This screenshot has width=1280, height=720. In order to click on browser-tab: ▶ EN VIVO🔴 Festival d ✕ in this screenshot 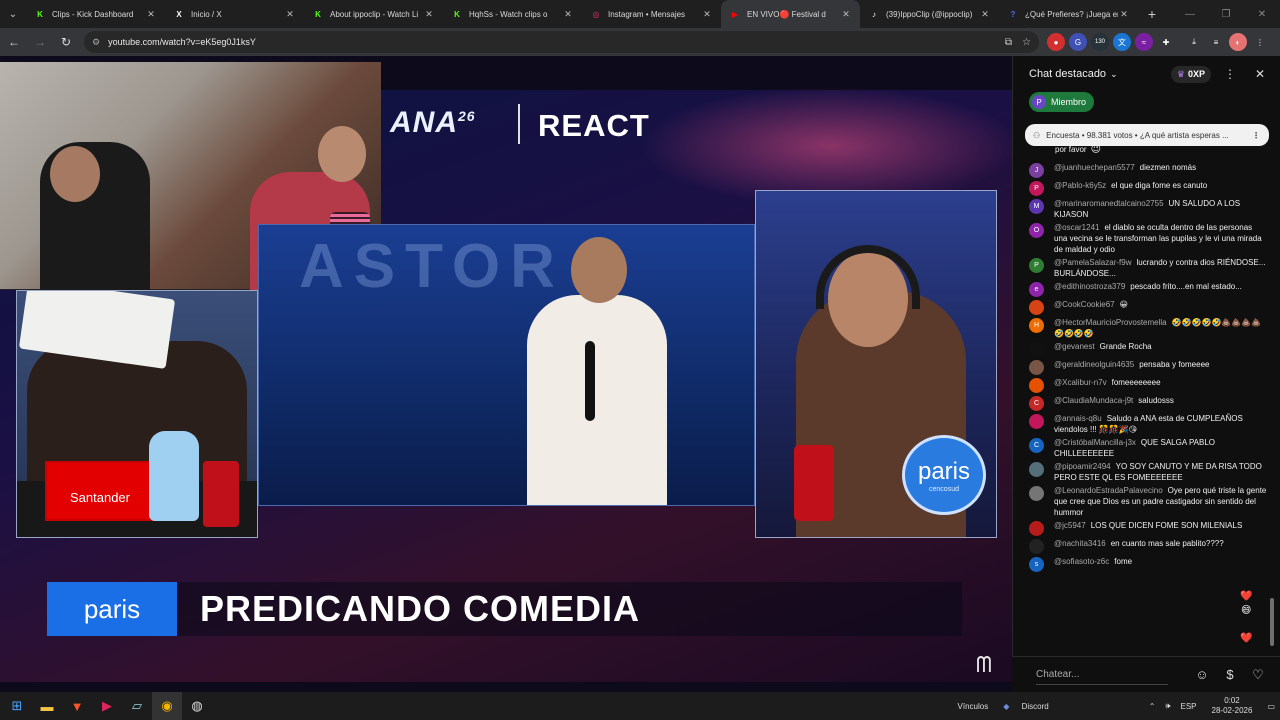, I will do `click(790, 14)`.